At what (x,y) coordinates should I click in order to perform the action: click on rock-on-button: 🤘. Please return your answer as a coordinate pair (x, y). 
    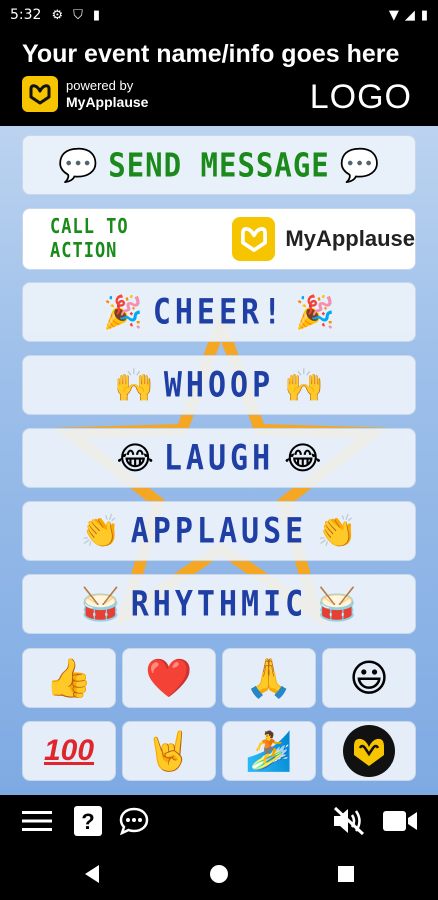
    Looking at the image, I should click on (169, 751).